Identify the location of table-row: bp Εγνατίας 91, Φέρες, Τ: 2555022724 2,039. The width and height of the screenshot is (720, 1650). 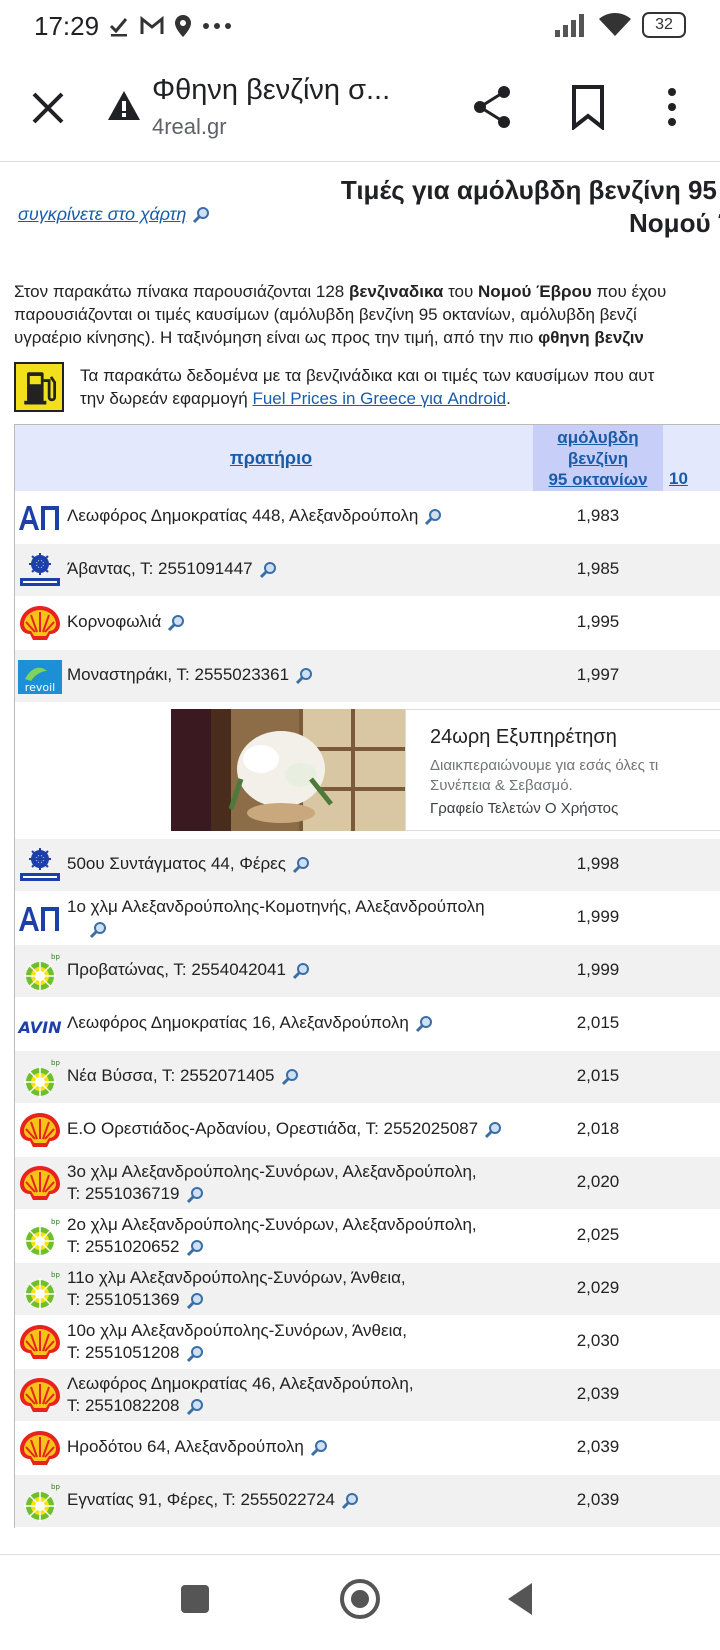
(367, 1501).